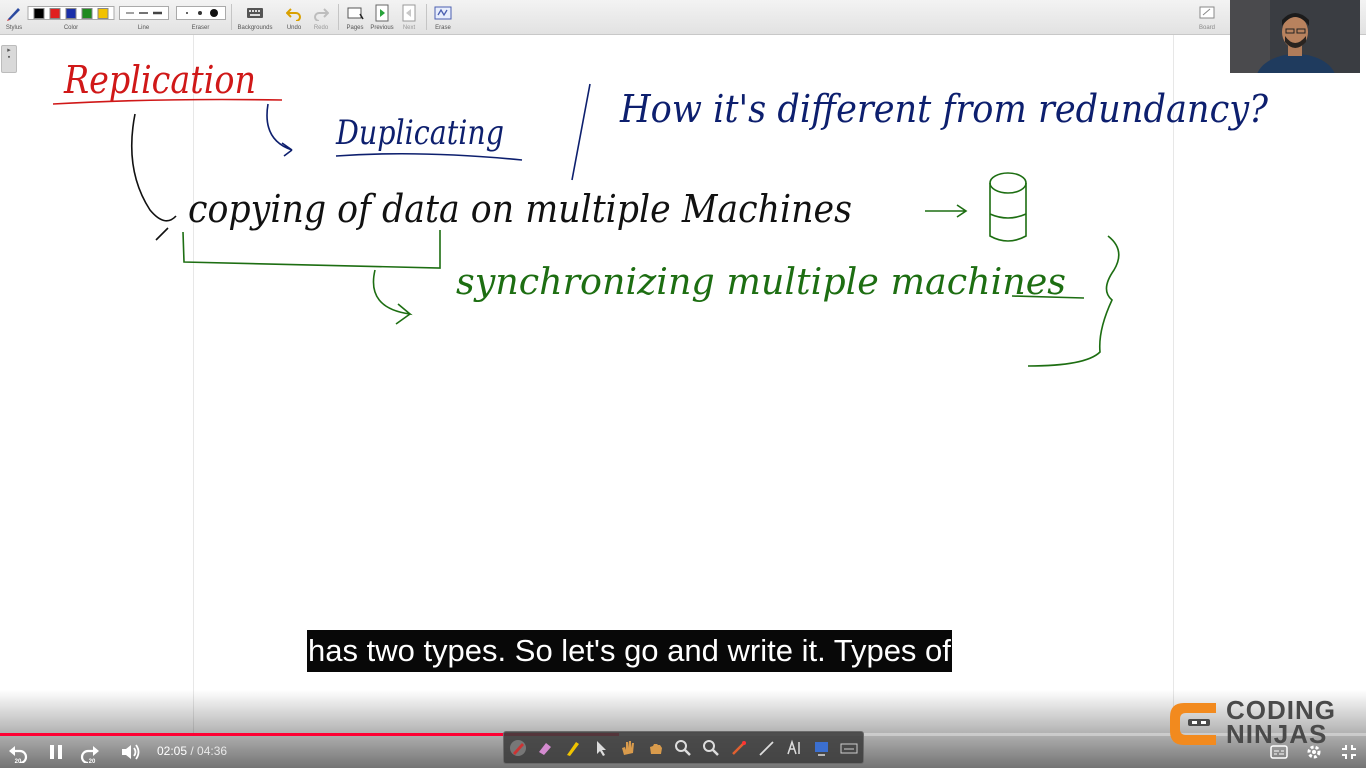  I want to click on duration: 04:36, so click(212, 751).